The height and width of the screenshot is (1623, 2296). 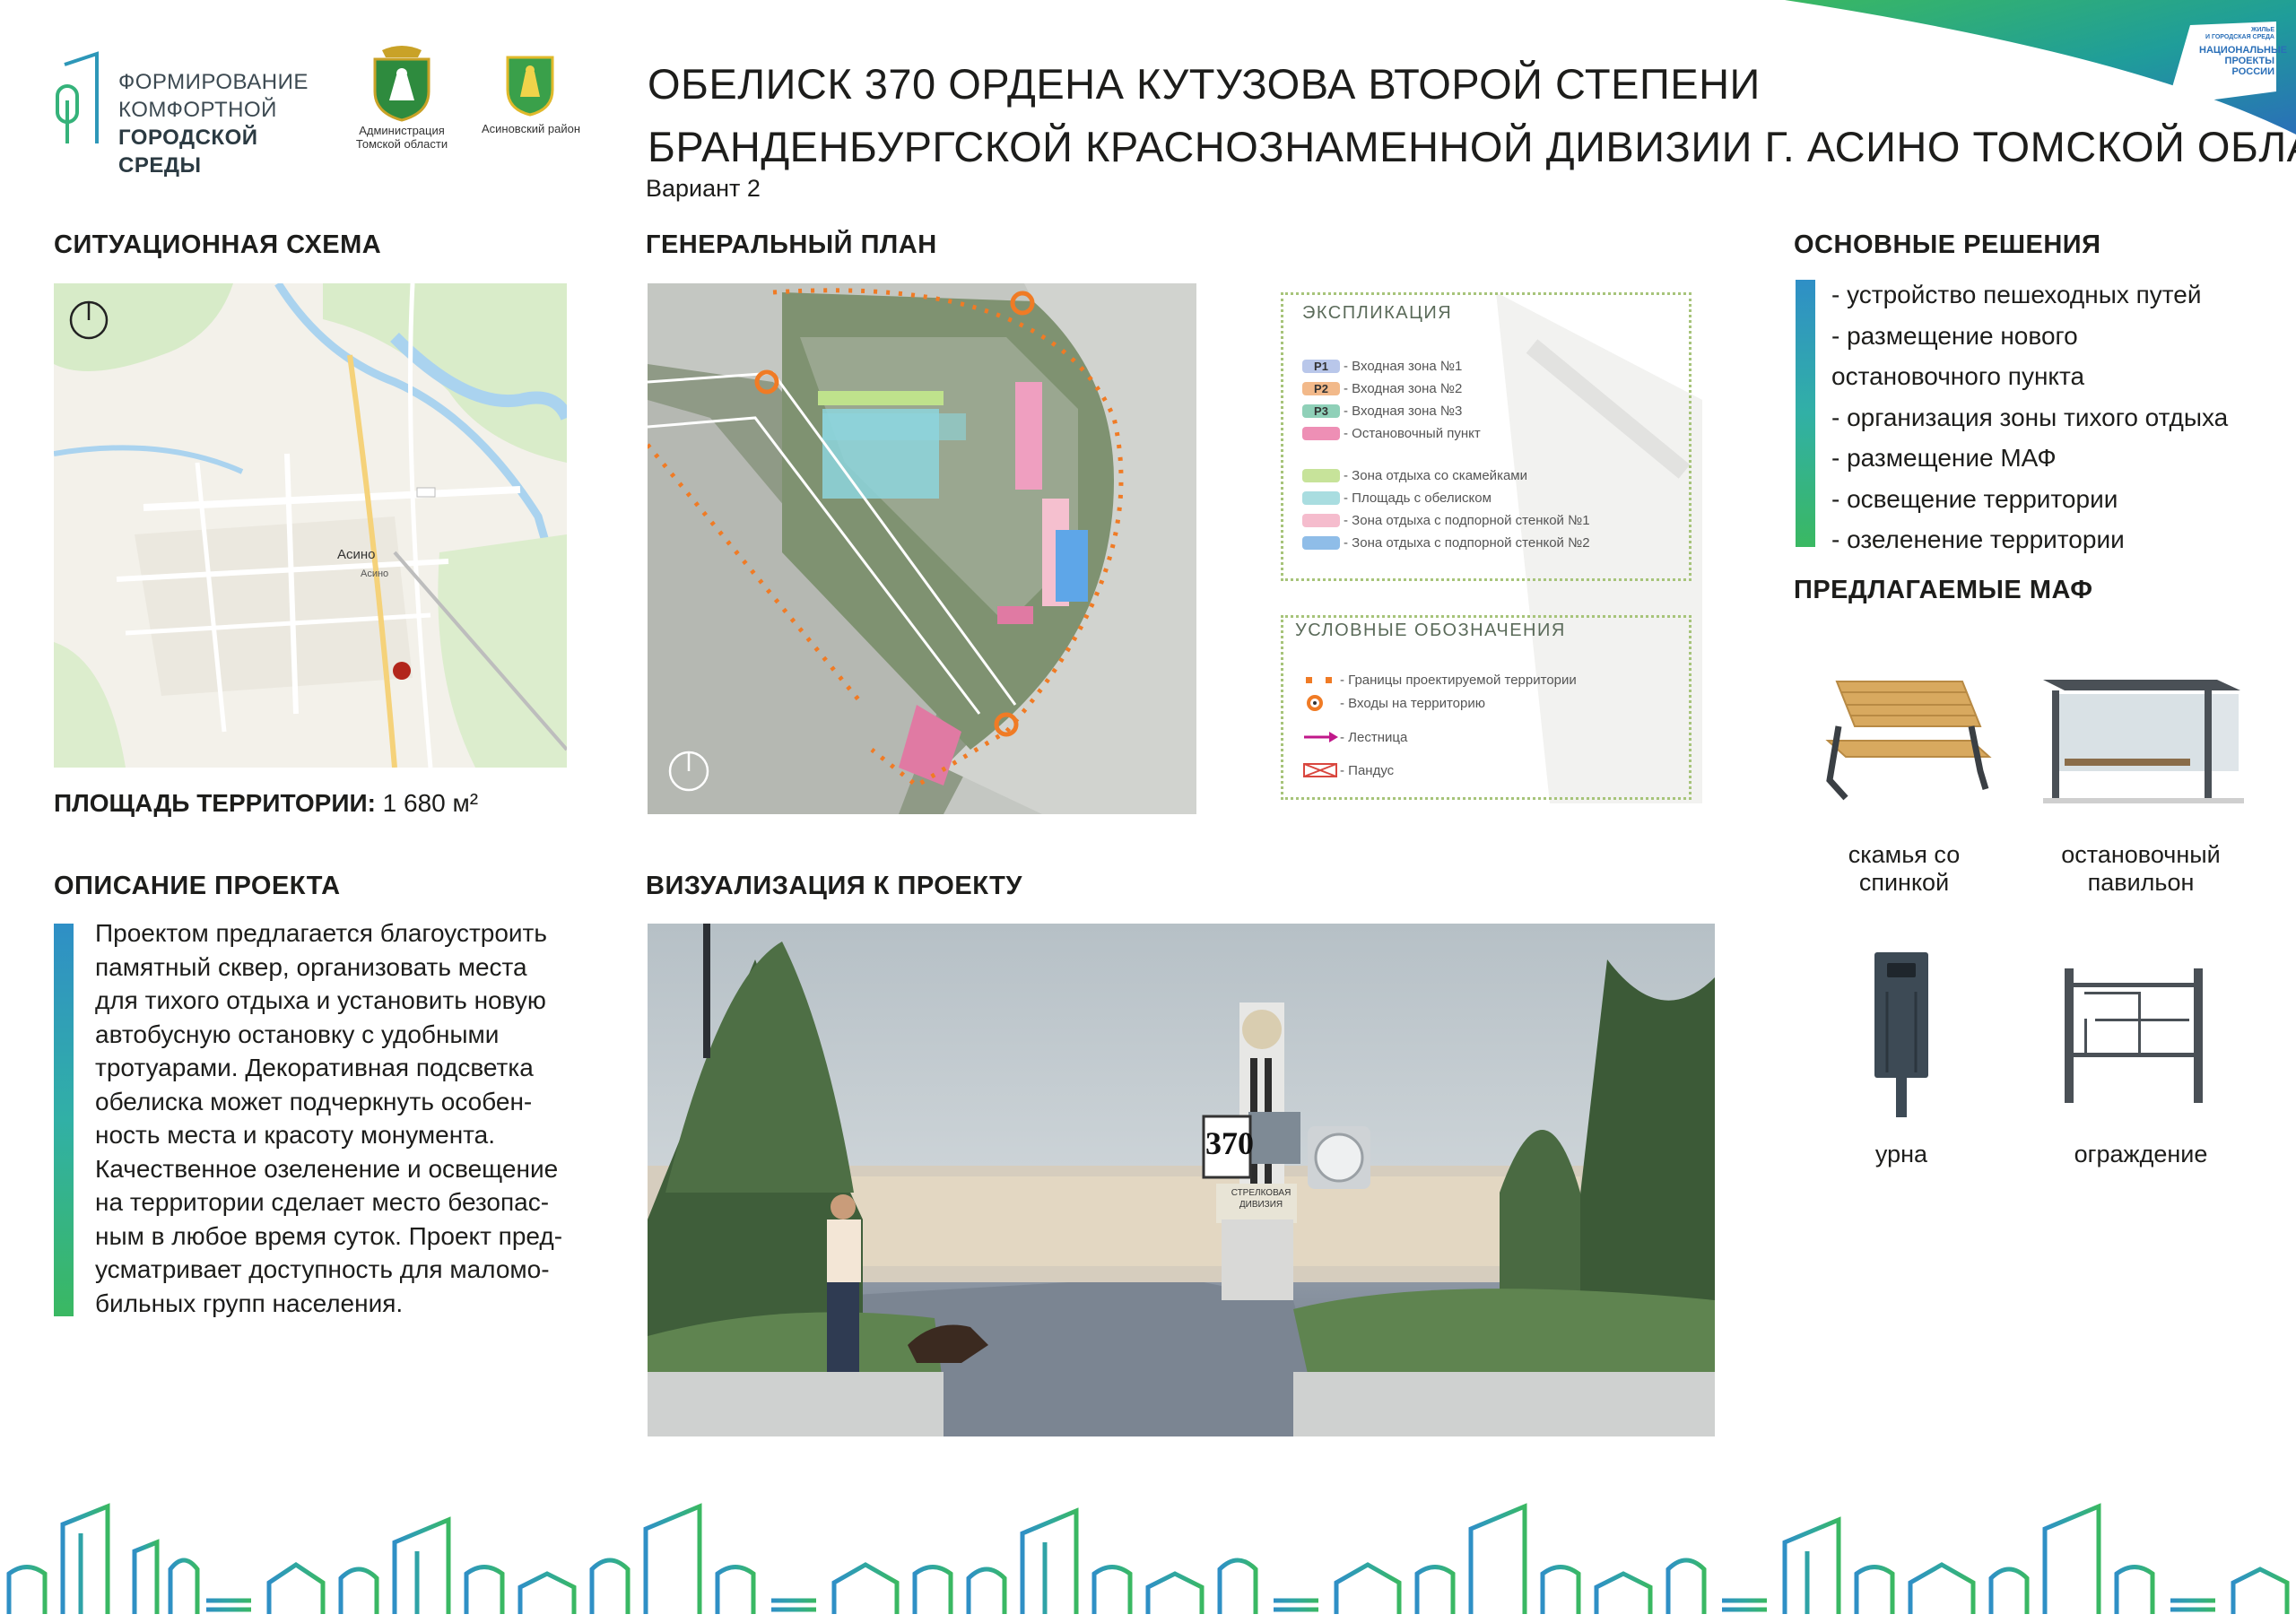 What do you see at coordinates (1319, 680) in the screenshot?
I see `boundary-symbol-icon` at bounding box center [1319, 680].